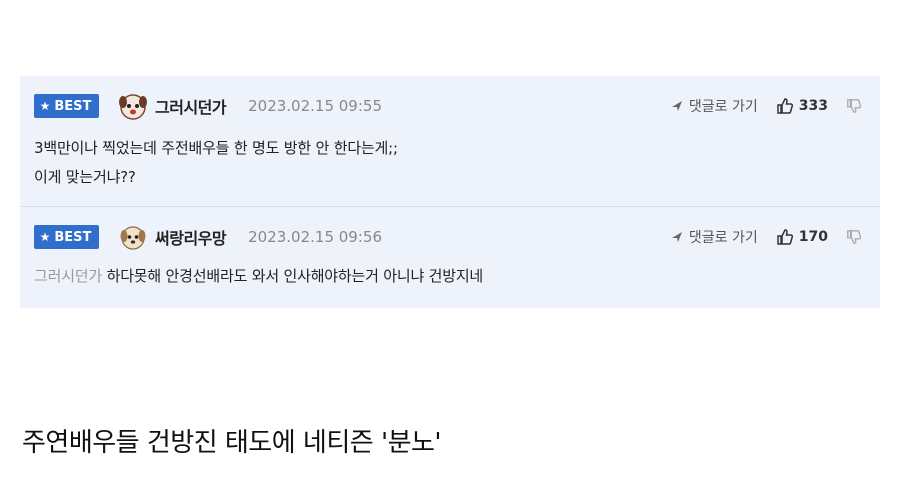 The width and height of the screenshot is (900, 490). What do you see at coordinates (295, 276) in the screenshot?
I see `comment-text: 하다못해 안경선배라도 와서 인사해야하는거 아니냐 건방지네` at bounding box center [295, 276].